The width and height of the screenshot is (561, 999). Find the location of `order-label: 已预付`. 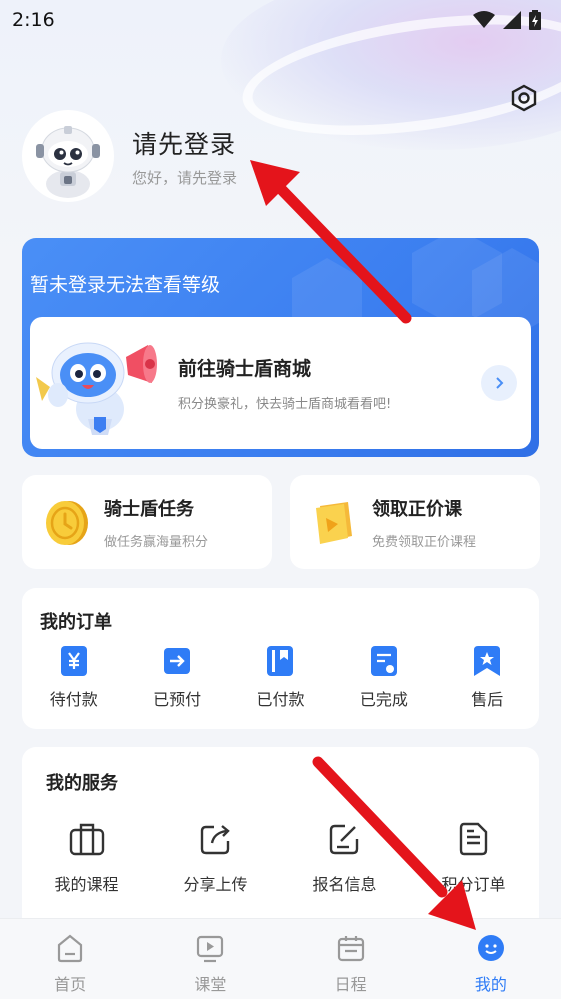

order-label: 已预付 is located at coordinates (177, 699).